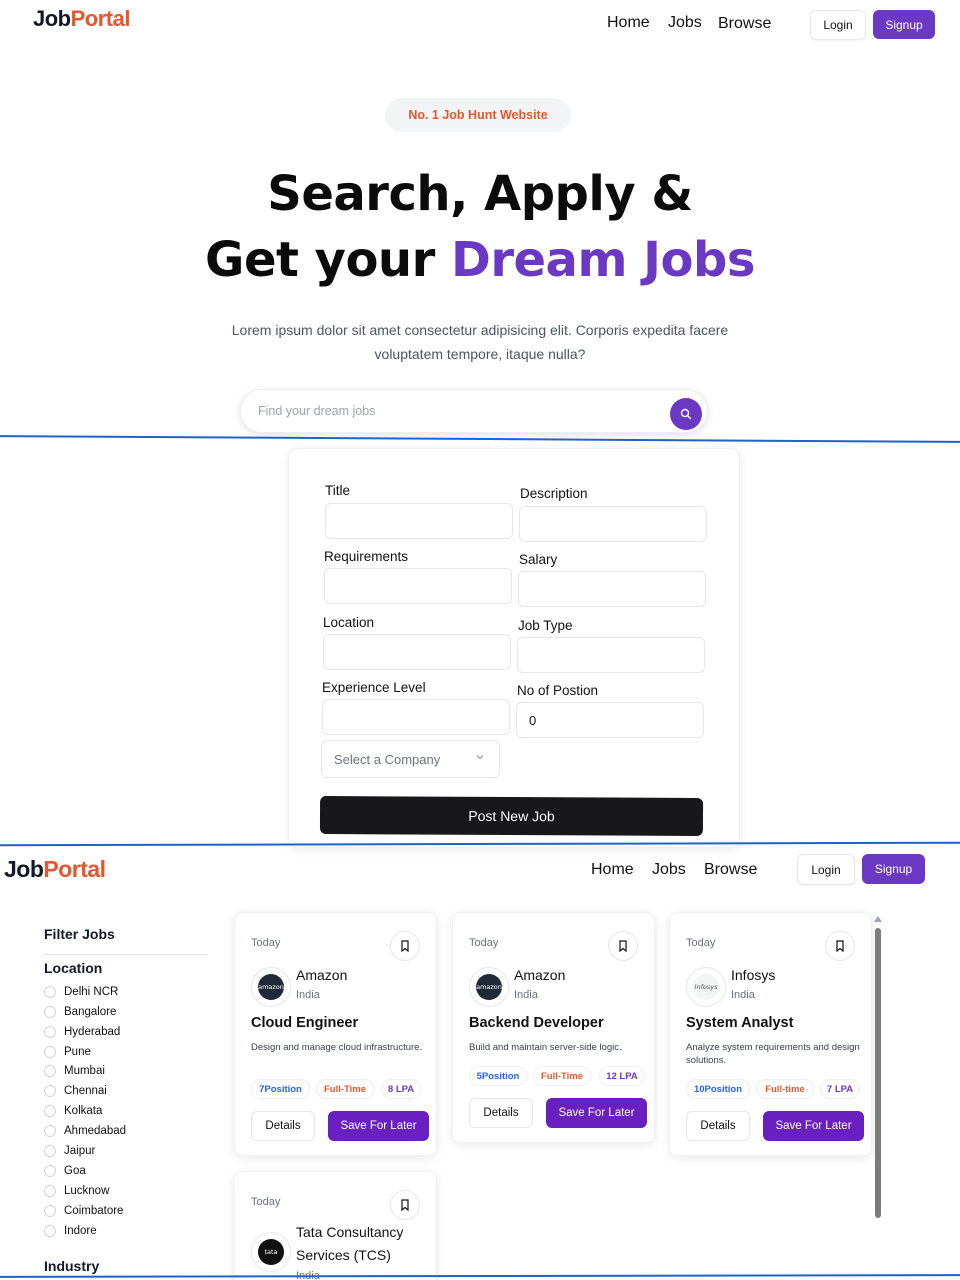  I want to click on hero-badge: No. 1 Job Hunt Website, so click(478, 115).